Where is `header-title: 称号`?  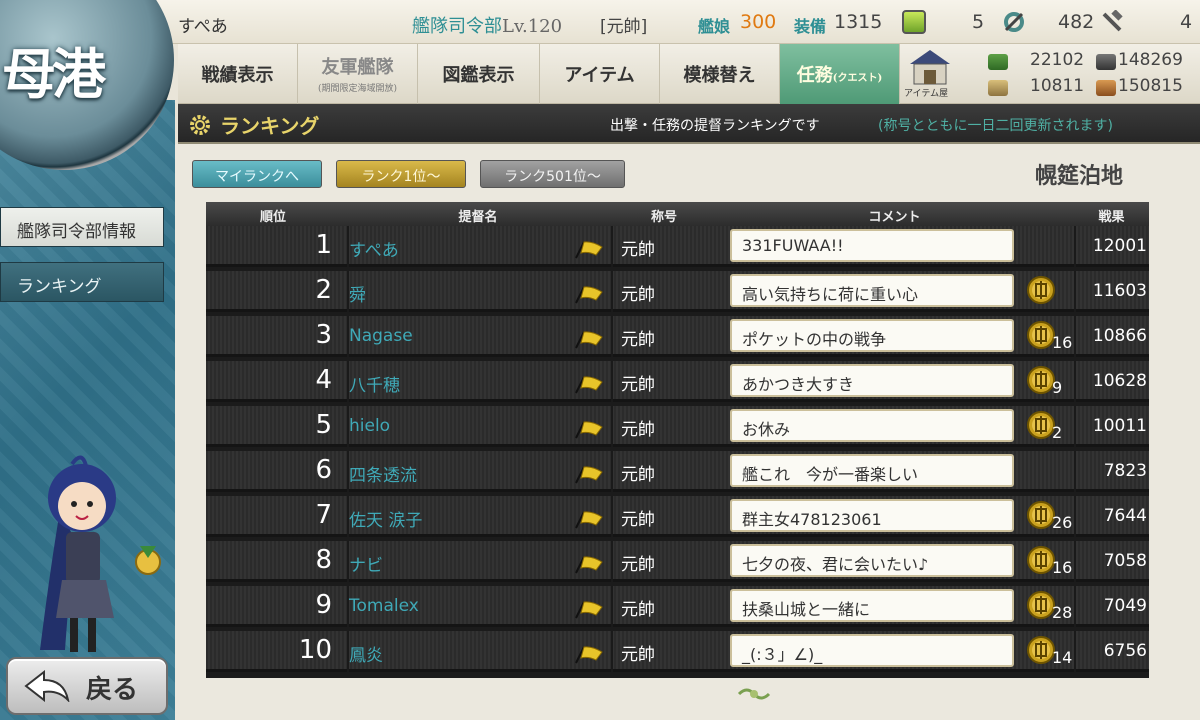
header-title: 称号 is located at coordinates (663, 217).